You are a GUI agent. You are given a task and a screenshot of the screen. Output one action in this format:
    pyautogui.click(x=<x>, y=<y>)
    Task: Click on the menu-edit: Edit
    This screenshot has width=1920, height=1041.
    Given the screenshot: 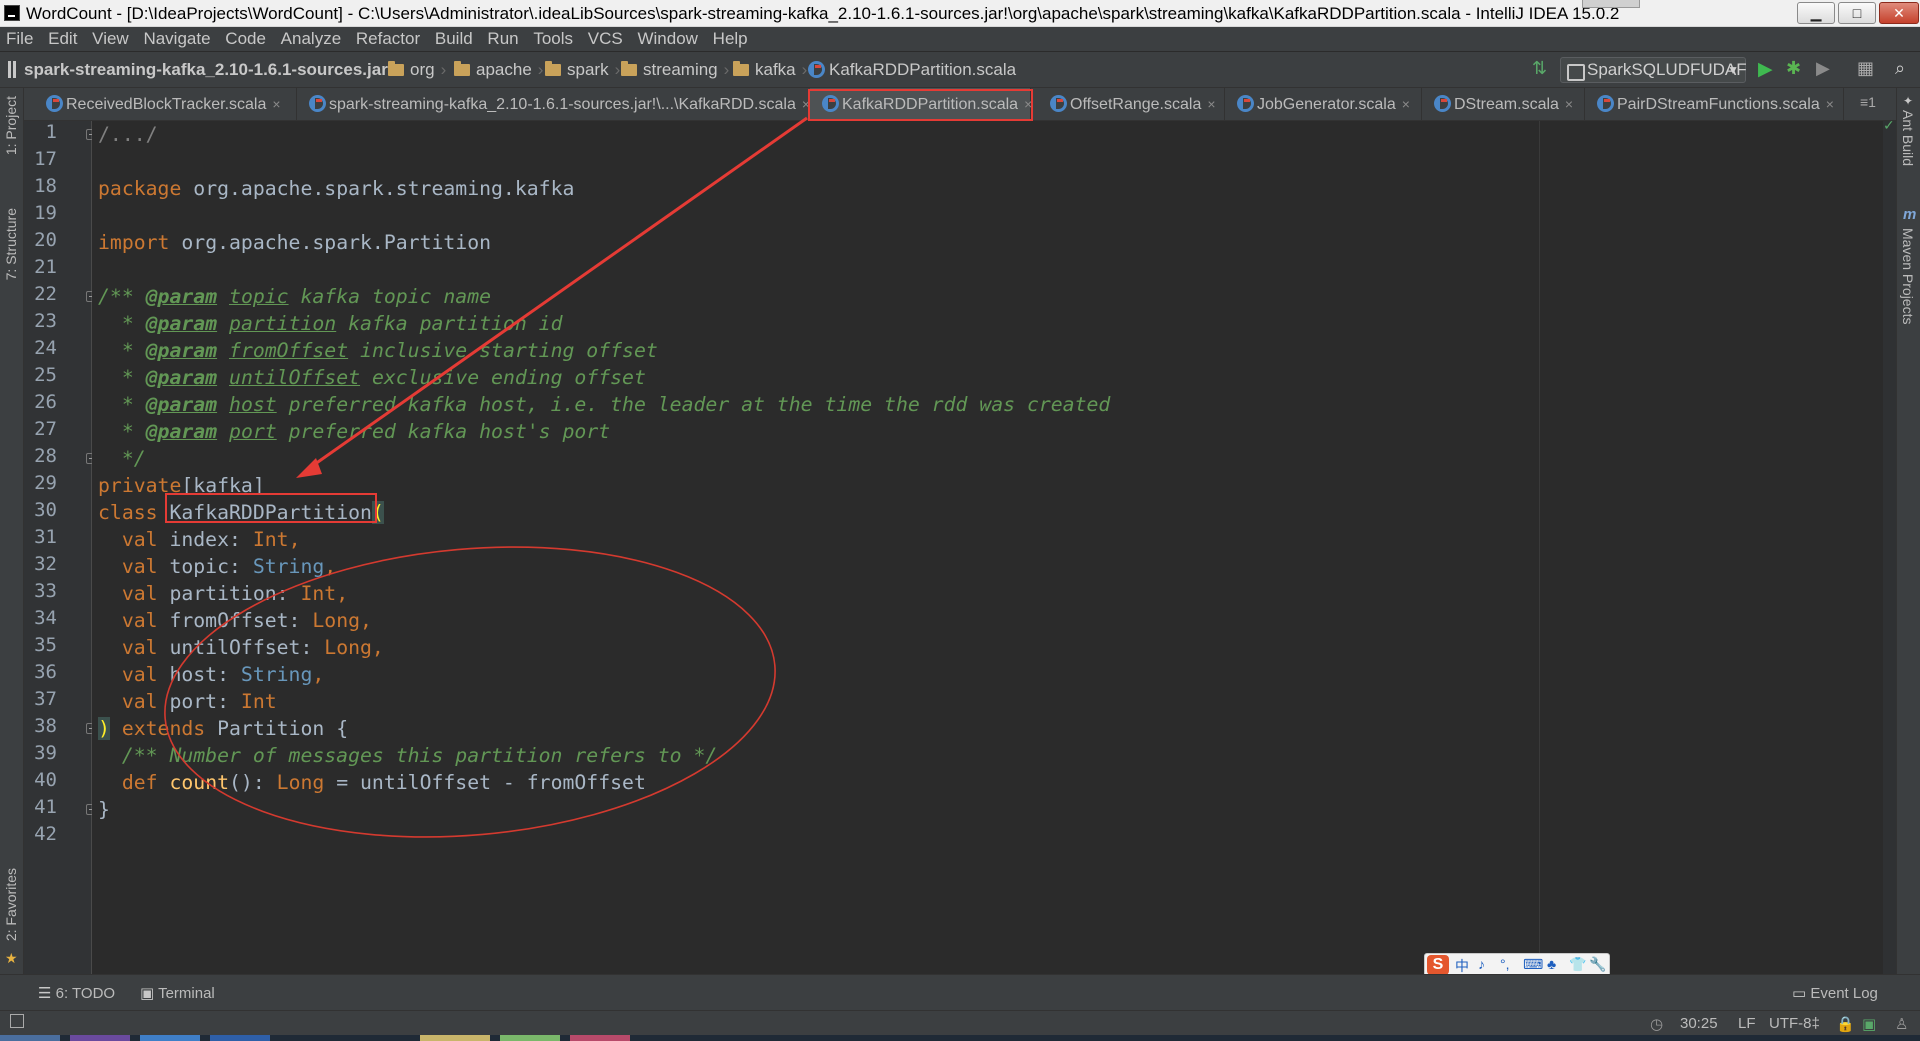 What is the action you would take?
    pyautogui.click(x=62, y=39)
    